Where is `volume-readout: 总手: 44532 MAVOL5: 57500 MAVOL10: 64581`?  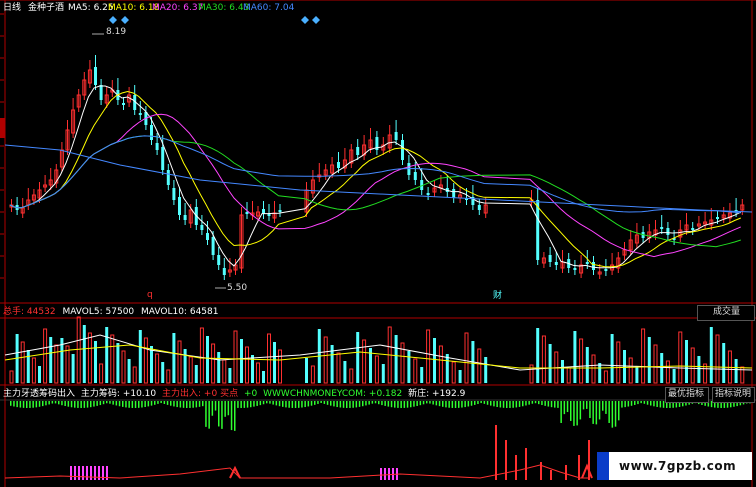
volume-readout: 总手: 44532 MAVOL5: 57500 MAVOL10: 64581 is located at coordinates (110, 312).